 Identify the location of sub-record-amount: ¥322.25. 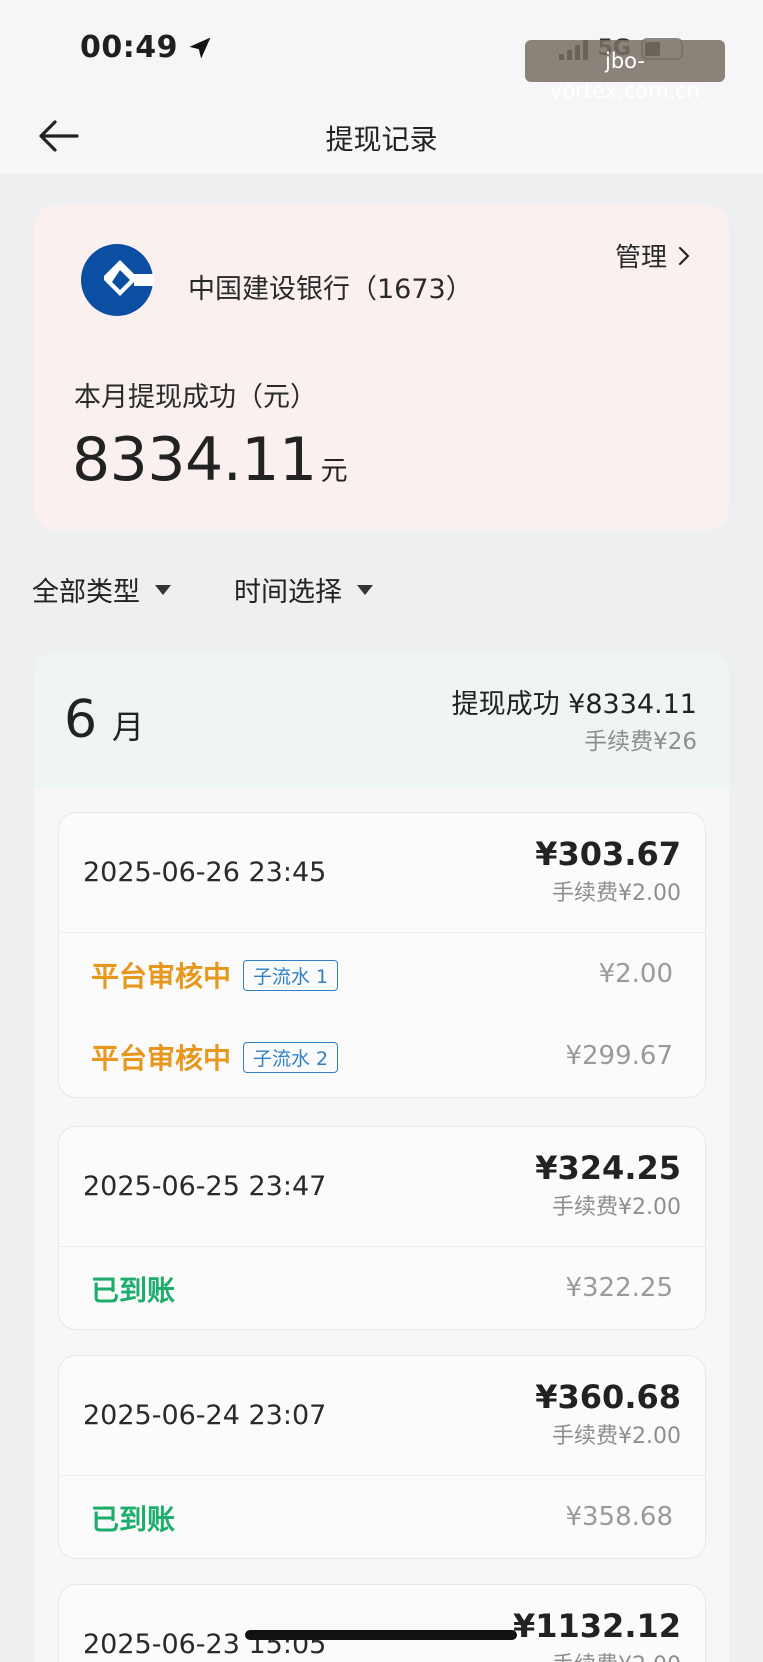
(619, 1288).